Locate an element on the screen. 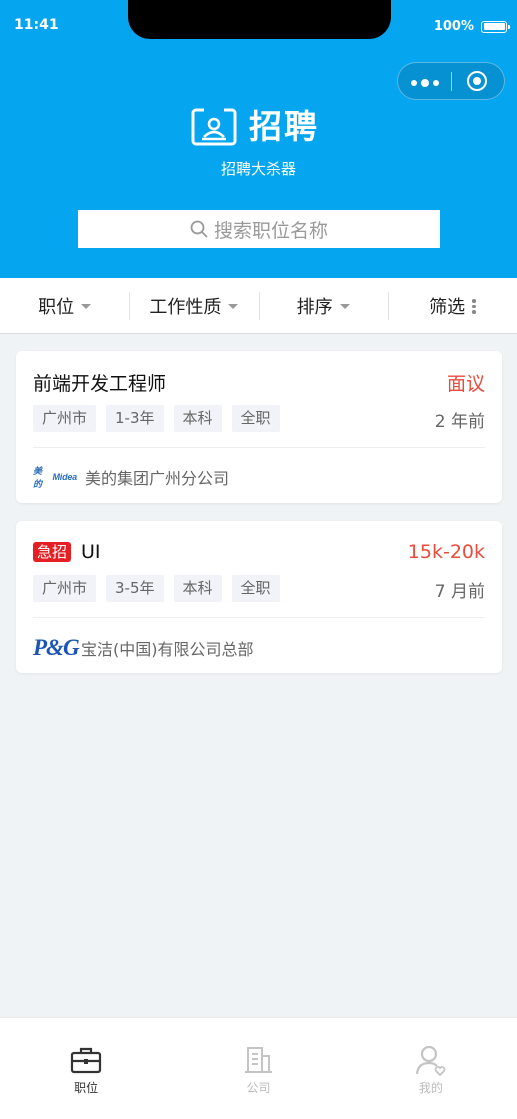 The image size is (517, 1119). job-tags: 广州市 1-3年 本科 全职 is located at coordinates (156, 418).